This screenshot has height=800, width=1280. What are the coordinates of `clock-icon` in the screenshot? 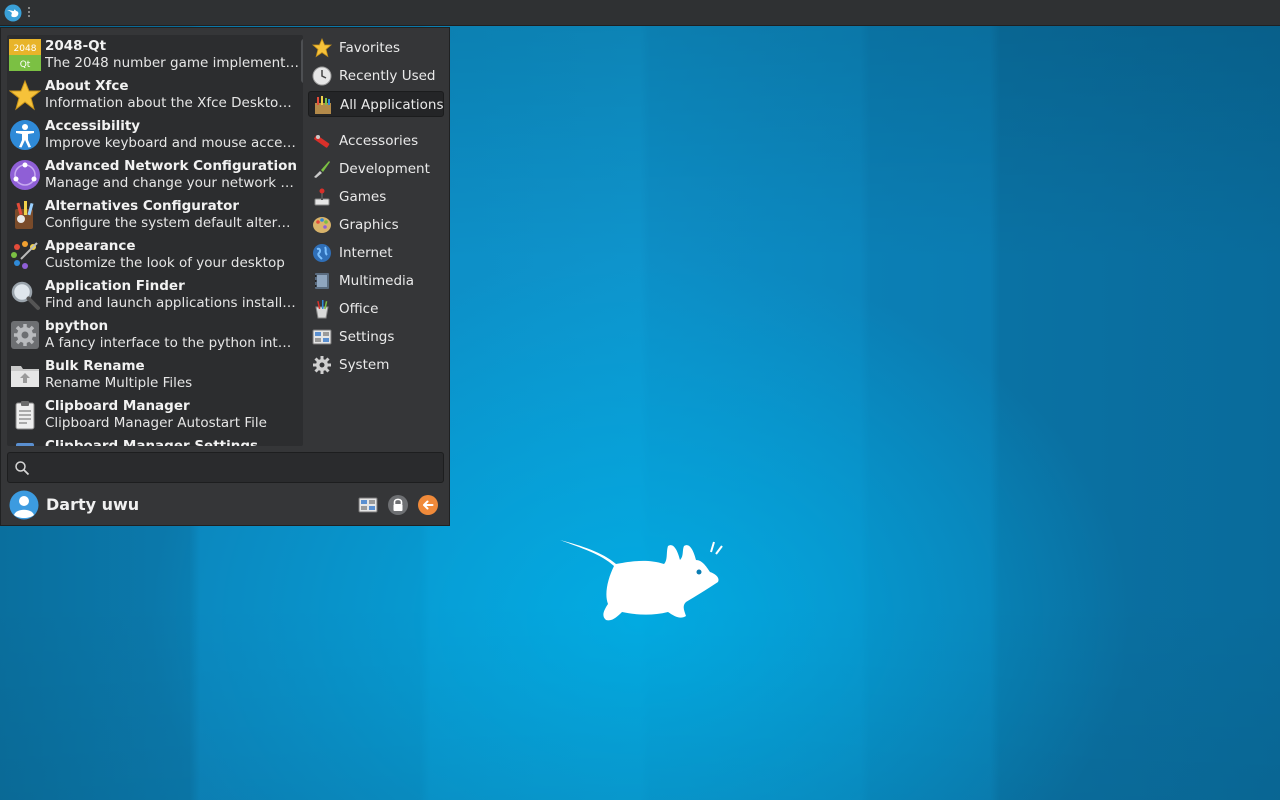 It's located at (322, 76).